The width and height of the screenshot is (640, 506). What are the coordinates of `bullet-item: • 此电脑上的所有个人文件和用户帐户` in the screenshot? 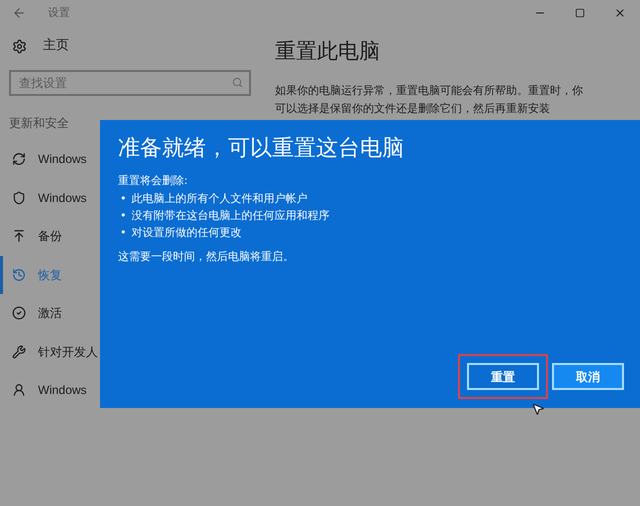 It's located at (213, 198).